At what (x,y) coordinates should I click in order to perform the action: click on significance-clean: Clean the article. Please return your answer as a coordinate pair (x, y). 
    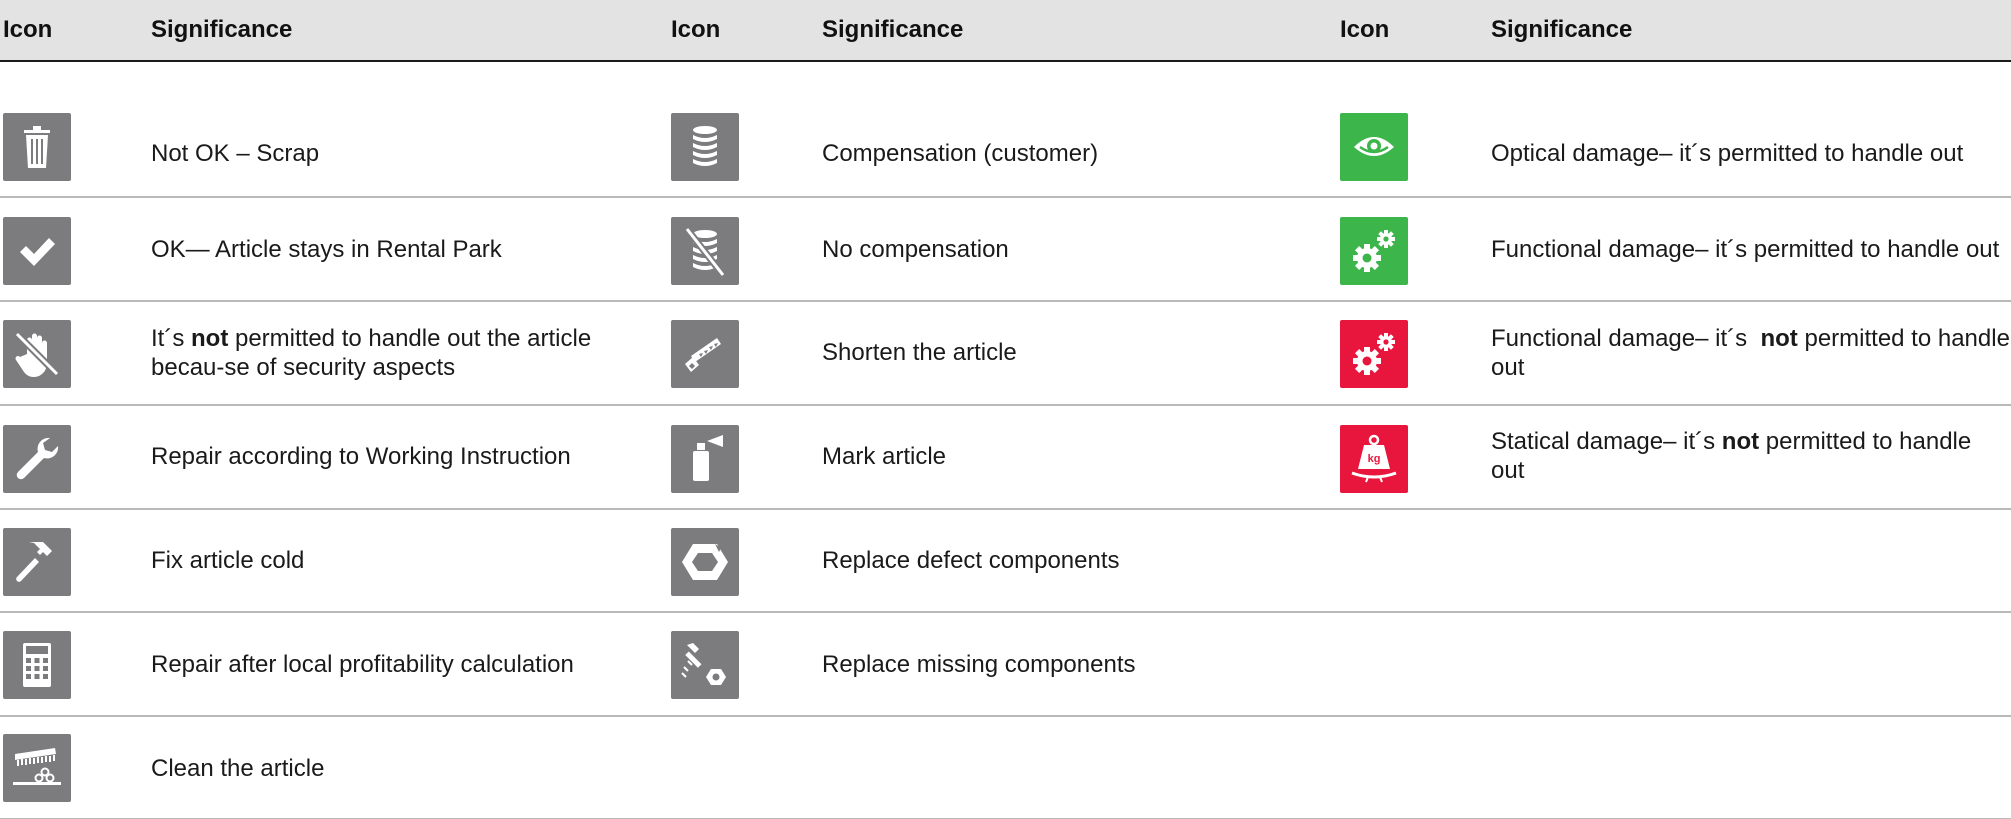
    Looking at the image, I should click on (238, 768).